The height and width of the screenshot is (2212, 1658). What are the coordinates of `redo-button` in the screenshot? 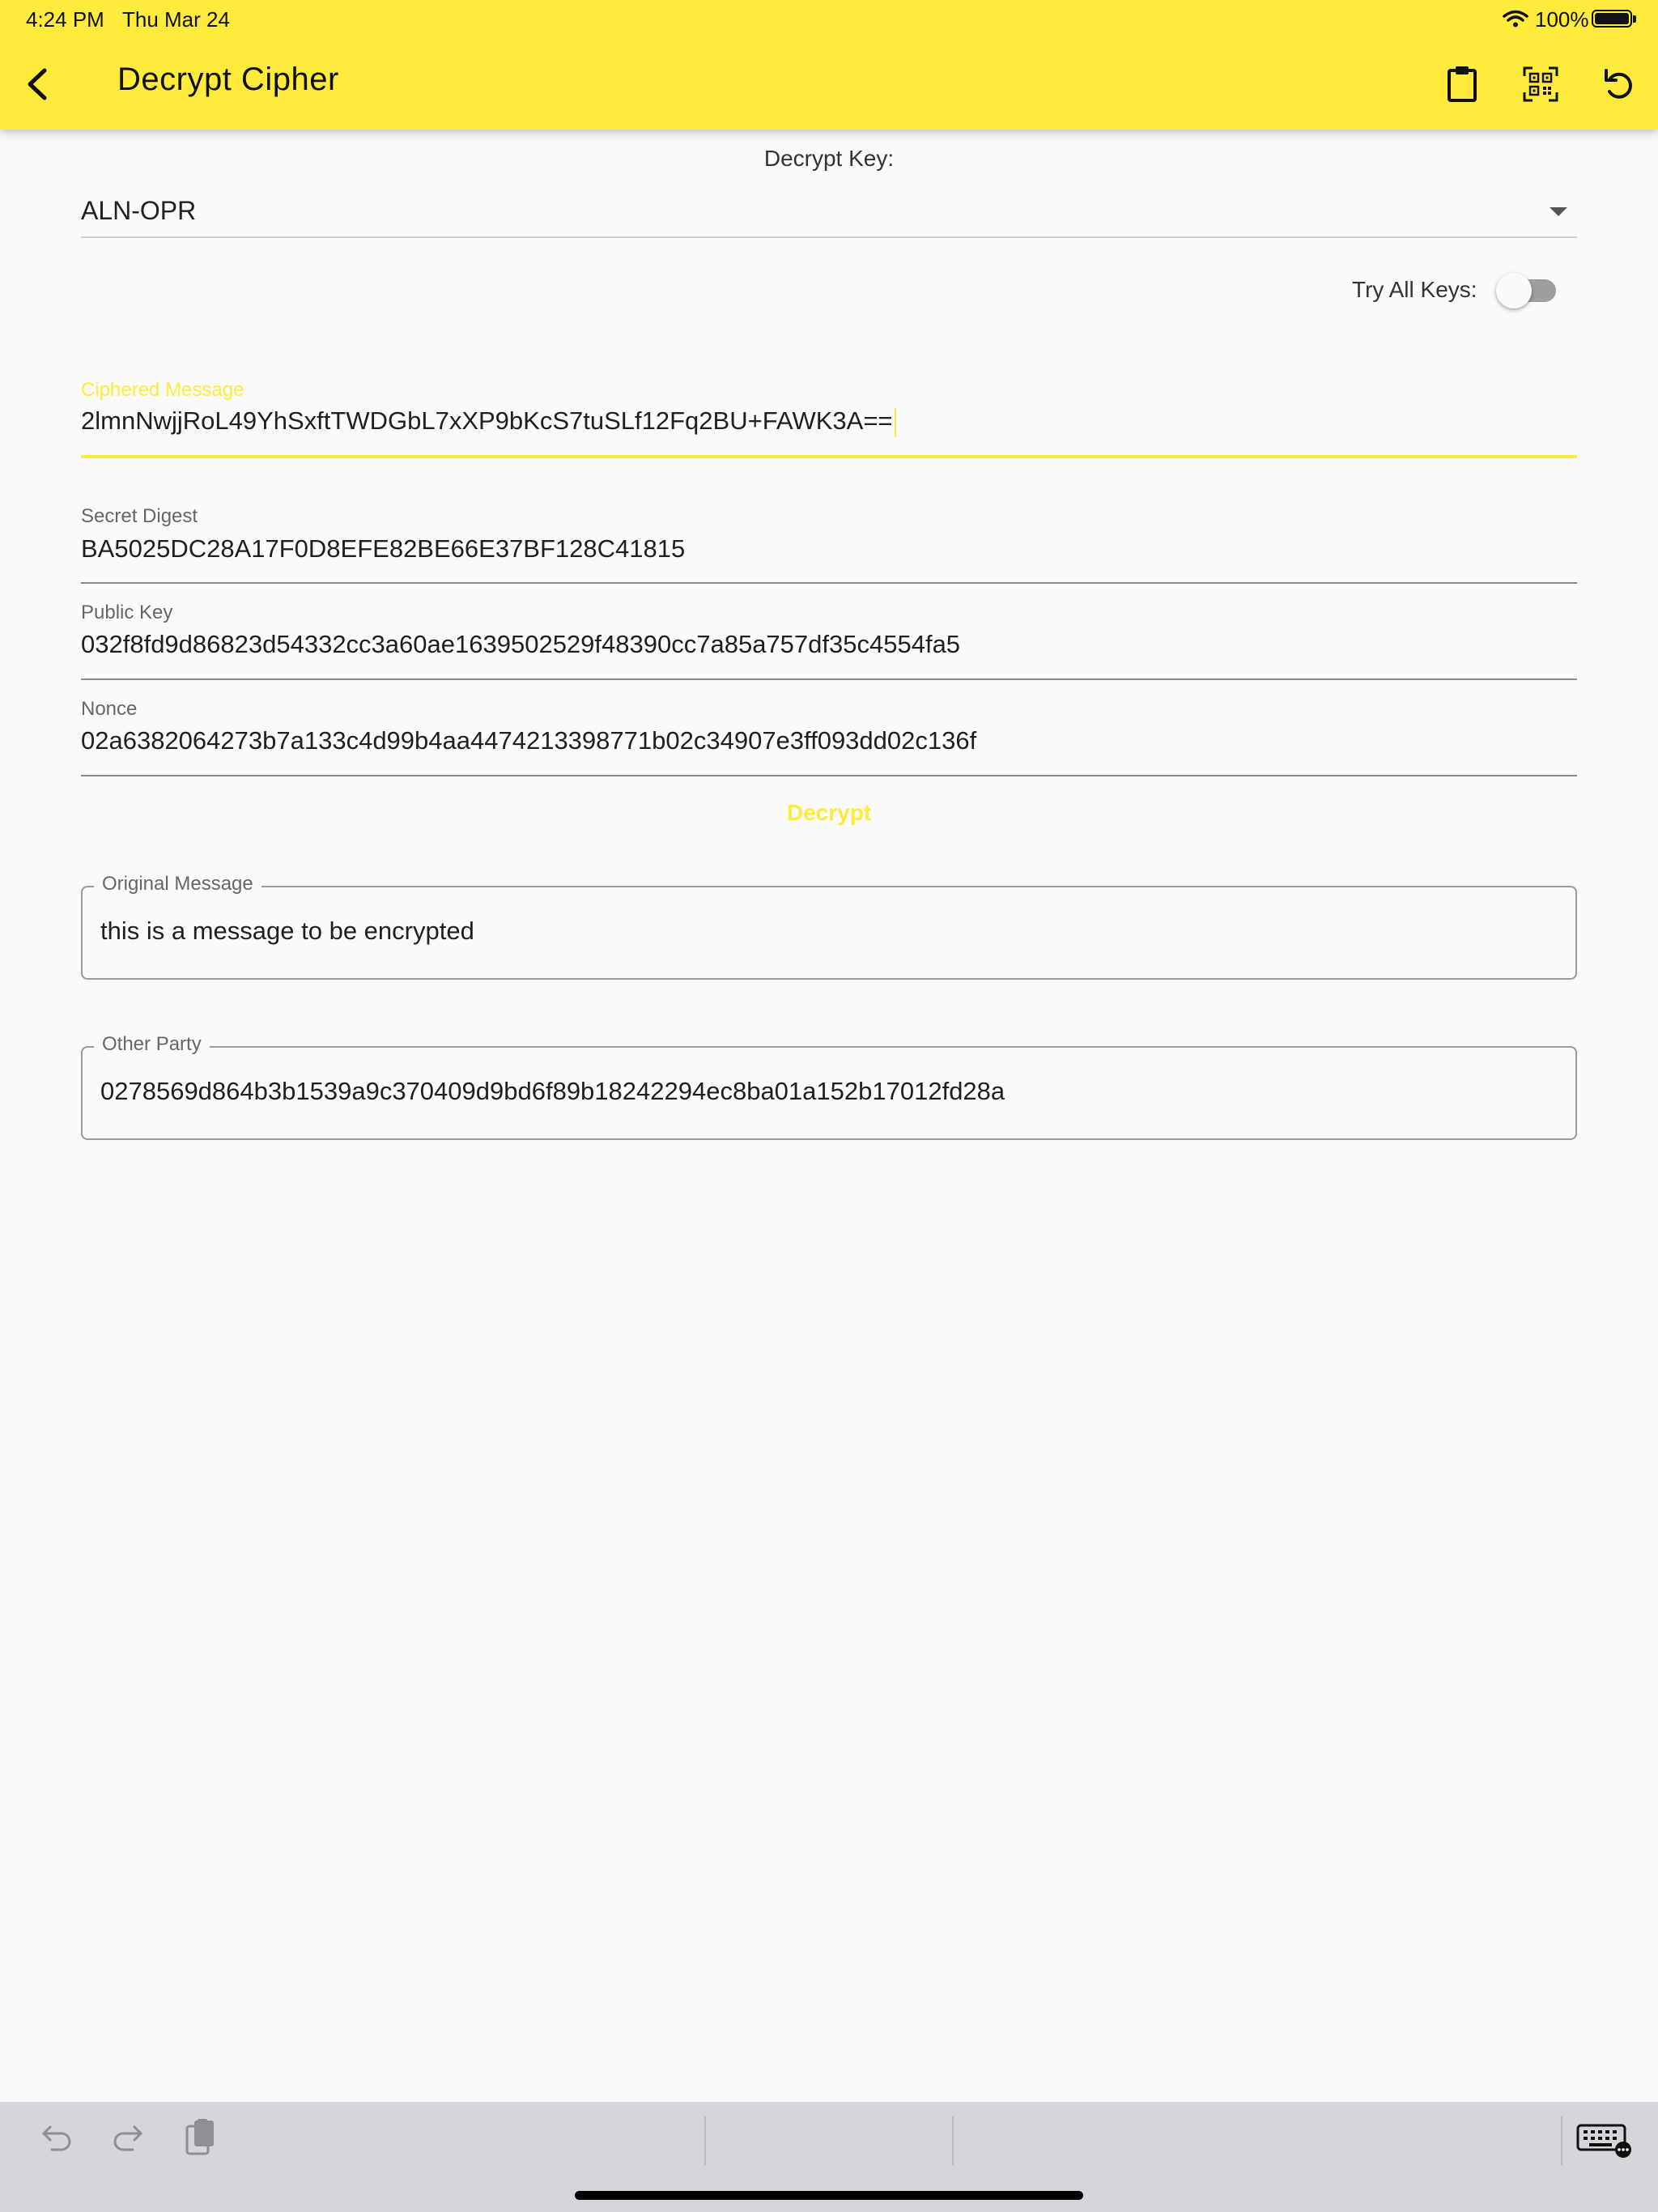 It's located at (128, 2137).